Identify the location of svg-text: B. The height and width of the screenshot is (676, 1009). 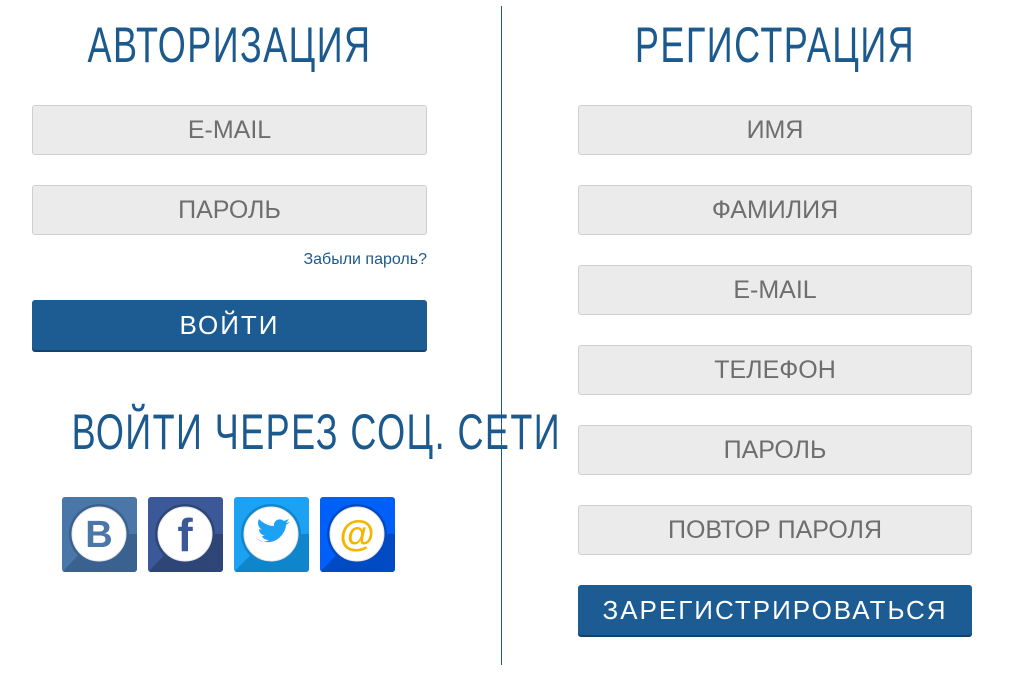
(98, 535).